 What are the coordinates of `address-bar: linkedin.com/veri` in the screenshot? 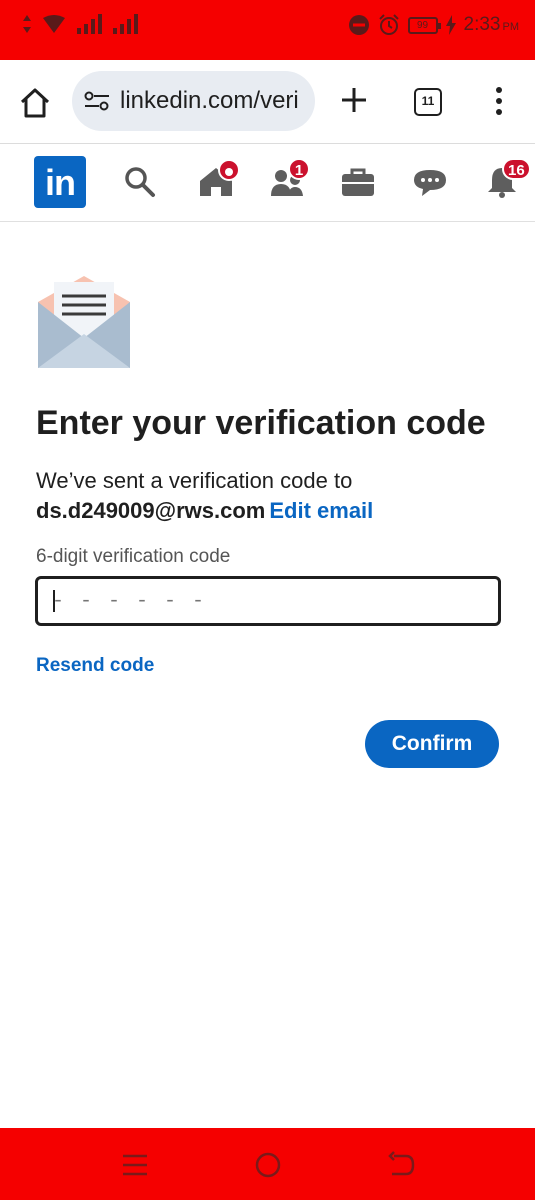 It's located at (193, 101).